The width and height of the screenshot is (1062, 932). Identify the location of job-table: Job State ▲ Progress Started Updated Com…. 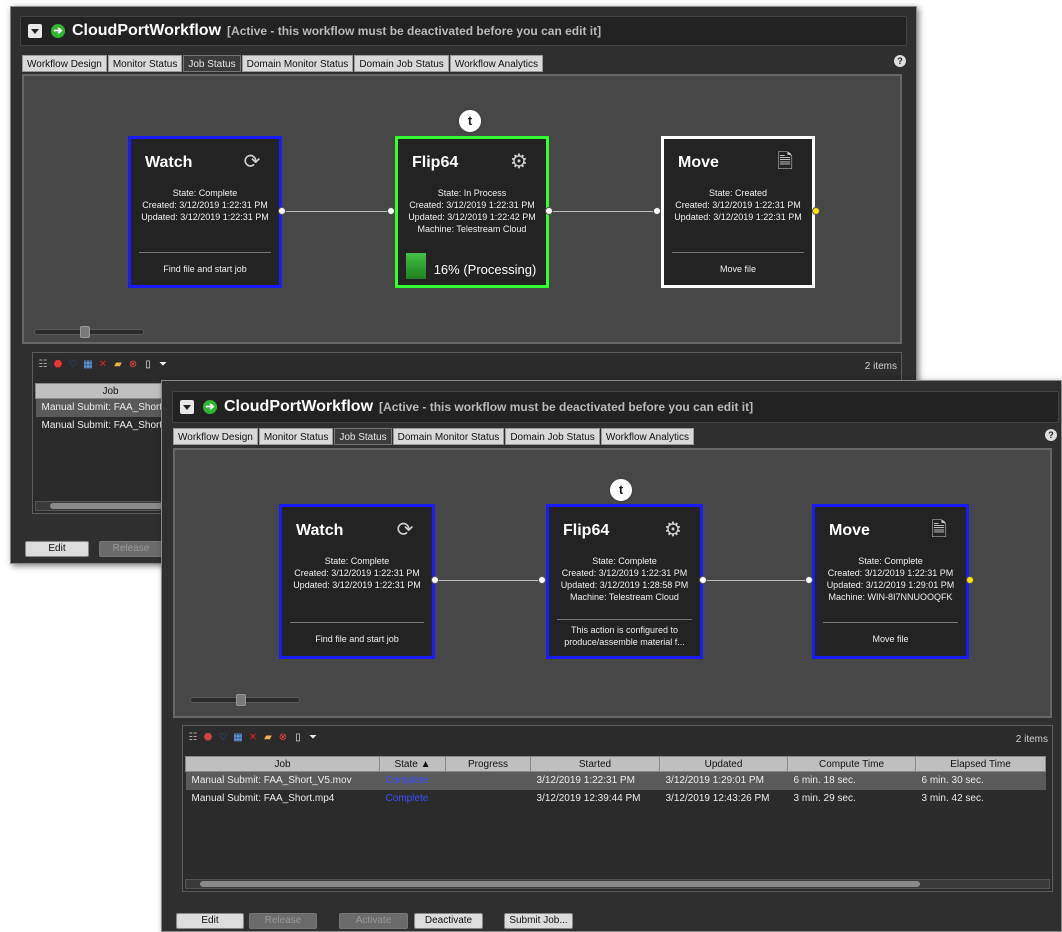
(615, 782).